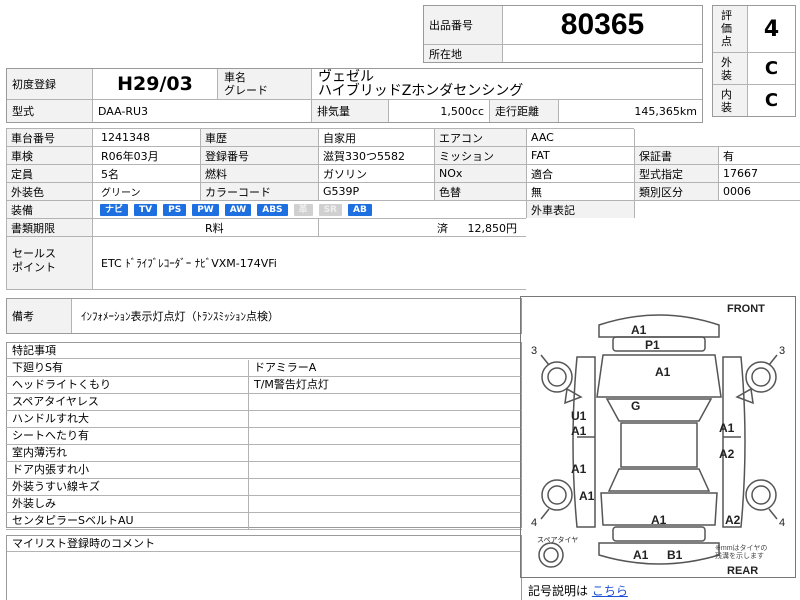  Describe the element at coordinates (39, 316) in the screenshot. I see `notes-label: 備考` at that location.